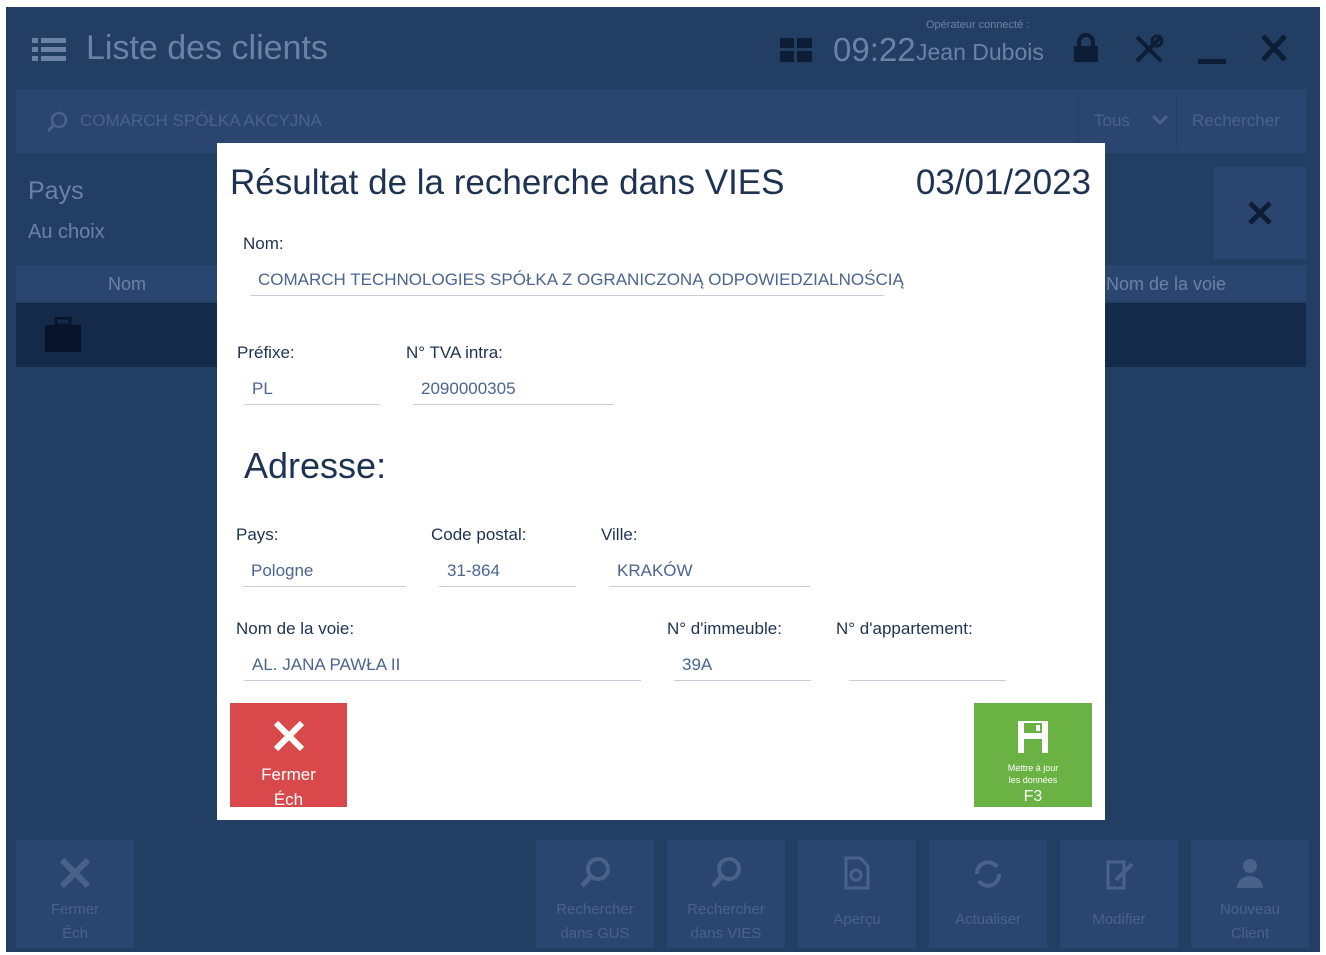 The image size is (1326, 955). What do you see at coordinates (988, 874) in the screenshot?
I see `refresh-icon` at bounding box center [988, 874].